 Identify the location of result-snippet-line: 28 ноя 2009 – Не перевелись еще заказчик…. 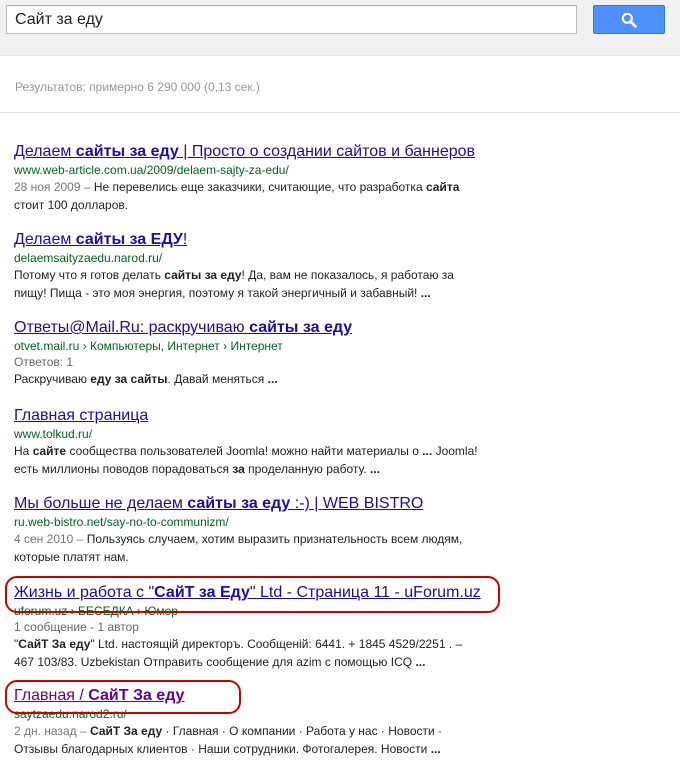
(274, 187).